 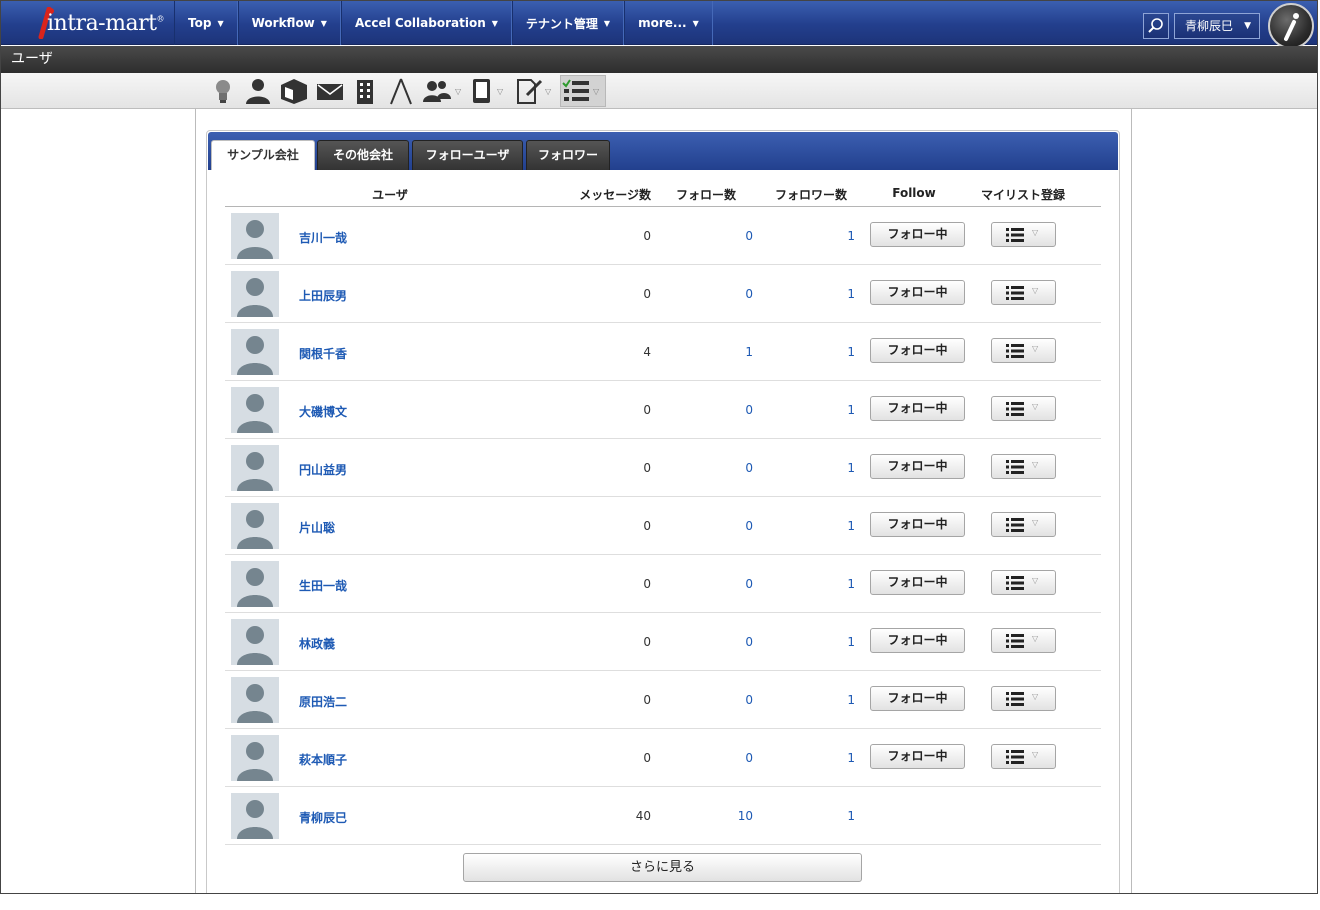 I want to click on document-edit-icon: ▽, so click(x=533, y=91).